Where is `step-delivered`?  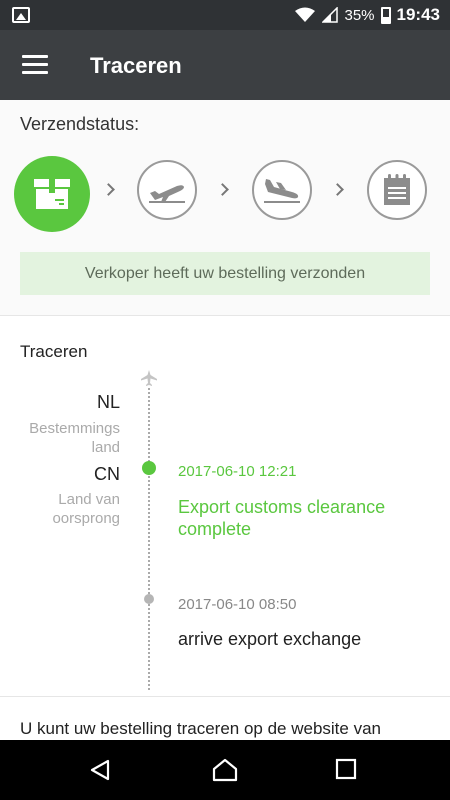 step-delivered is located at coordinates (397, 190).